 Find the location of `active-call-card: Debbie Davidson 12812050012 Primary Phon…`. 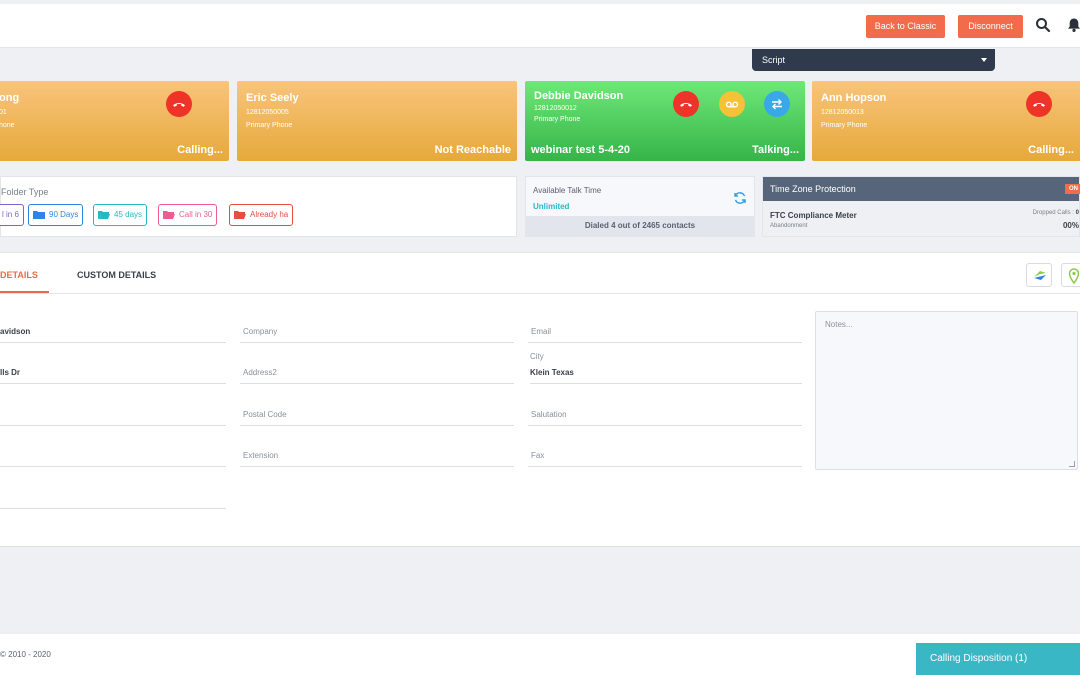

active-call-card: Debbie Davidson 12812050012 Primary Phon… is located at coordinates (665, 121).